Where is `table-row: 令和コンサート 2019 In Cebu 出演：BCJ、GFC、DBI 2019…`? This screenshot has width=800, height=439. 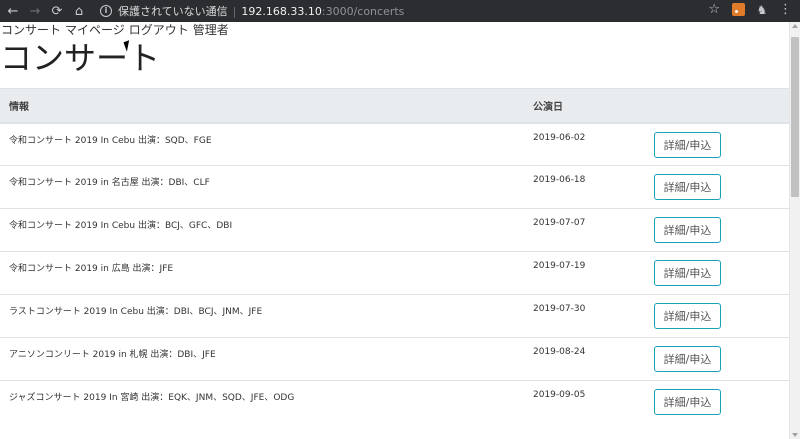
table-row: 令和コンサート 2019 In Cebu 出演：BCJ、GFC、DBI 2019… is located at coordinates (394, 230).